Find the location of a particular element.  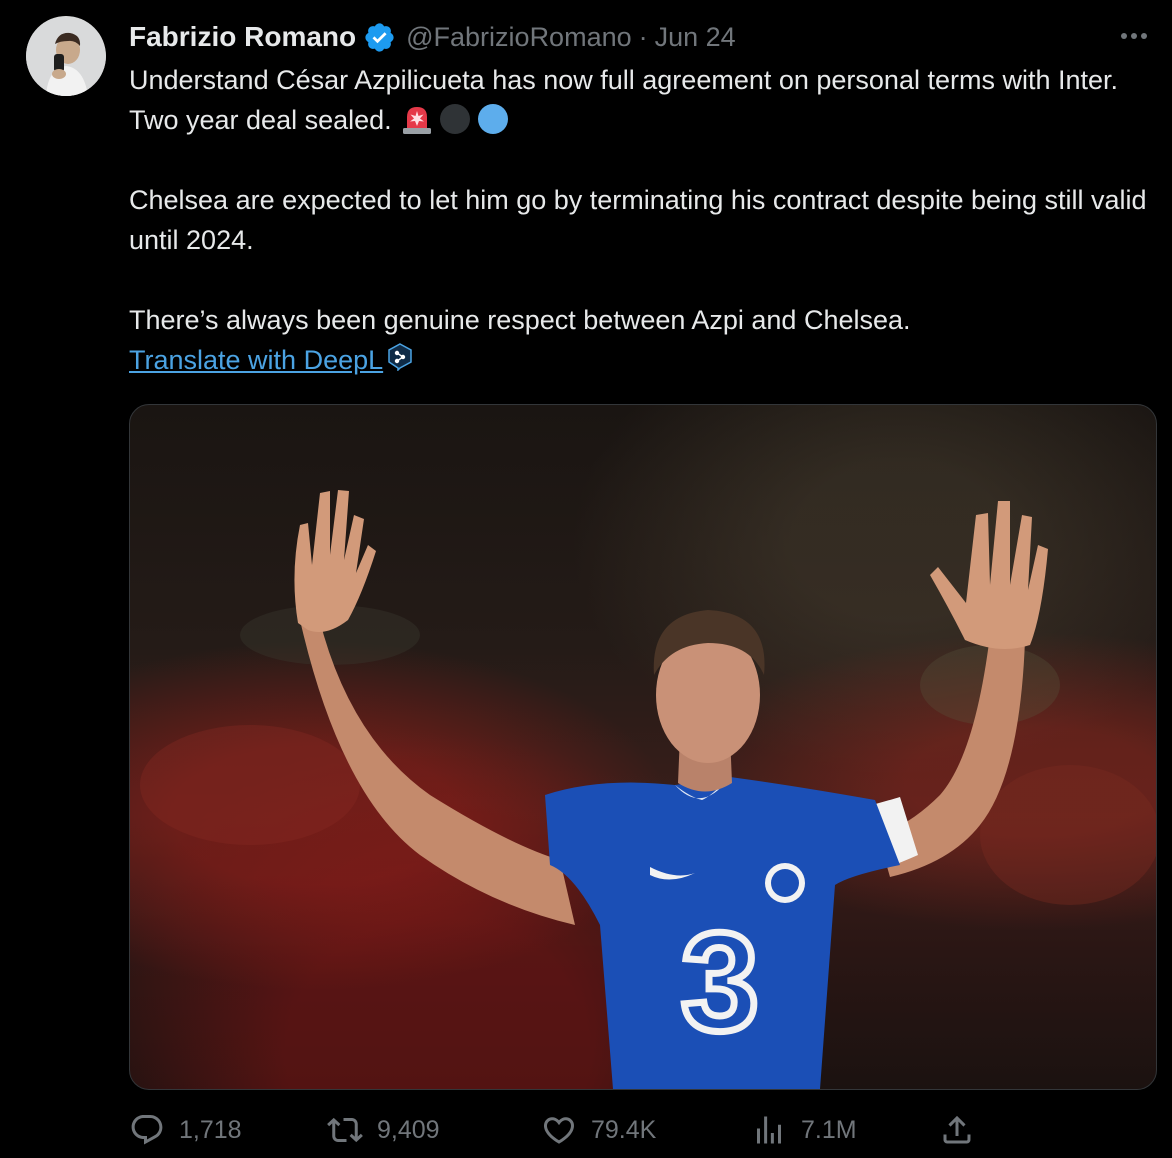

author-handle: @FabrizioRomano is located at coordinates (519, 37).